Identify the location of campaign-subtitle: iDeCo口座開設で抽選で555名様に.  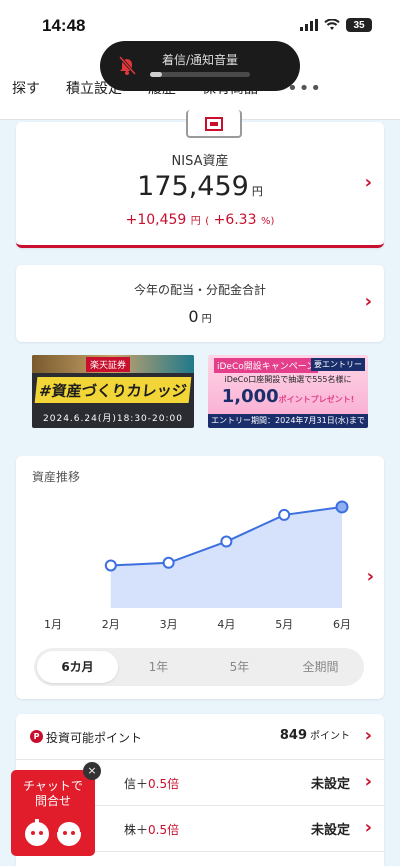
(288, 379).